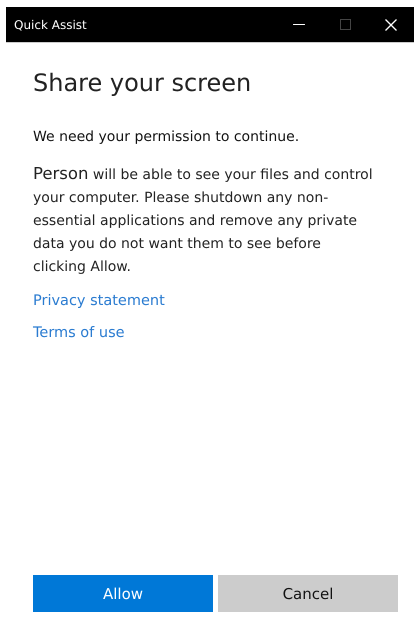 The width and height of the screenshot is (420, 629). Describe the element at coordinates (203, 220) in the screenshot. I see `permission-message: Person will be able to see your files and control your computer. Please shutdown any non-essential applications and remove any private data you do not want them to see before clicking Allow.` at that location.